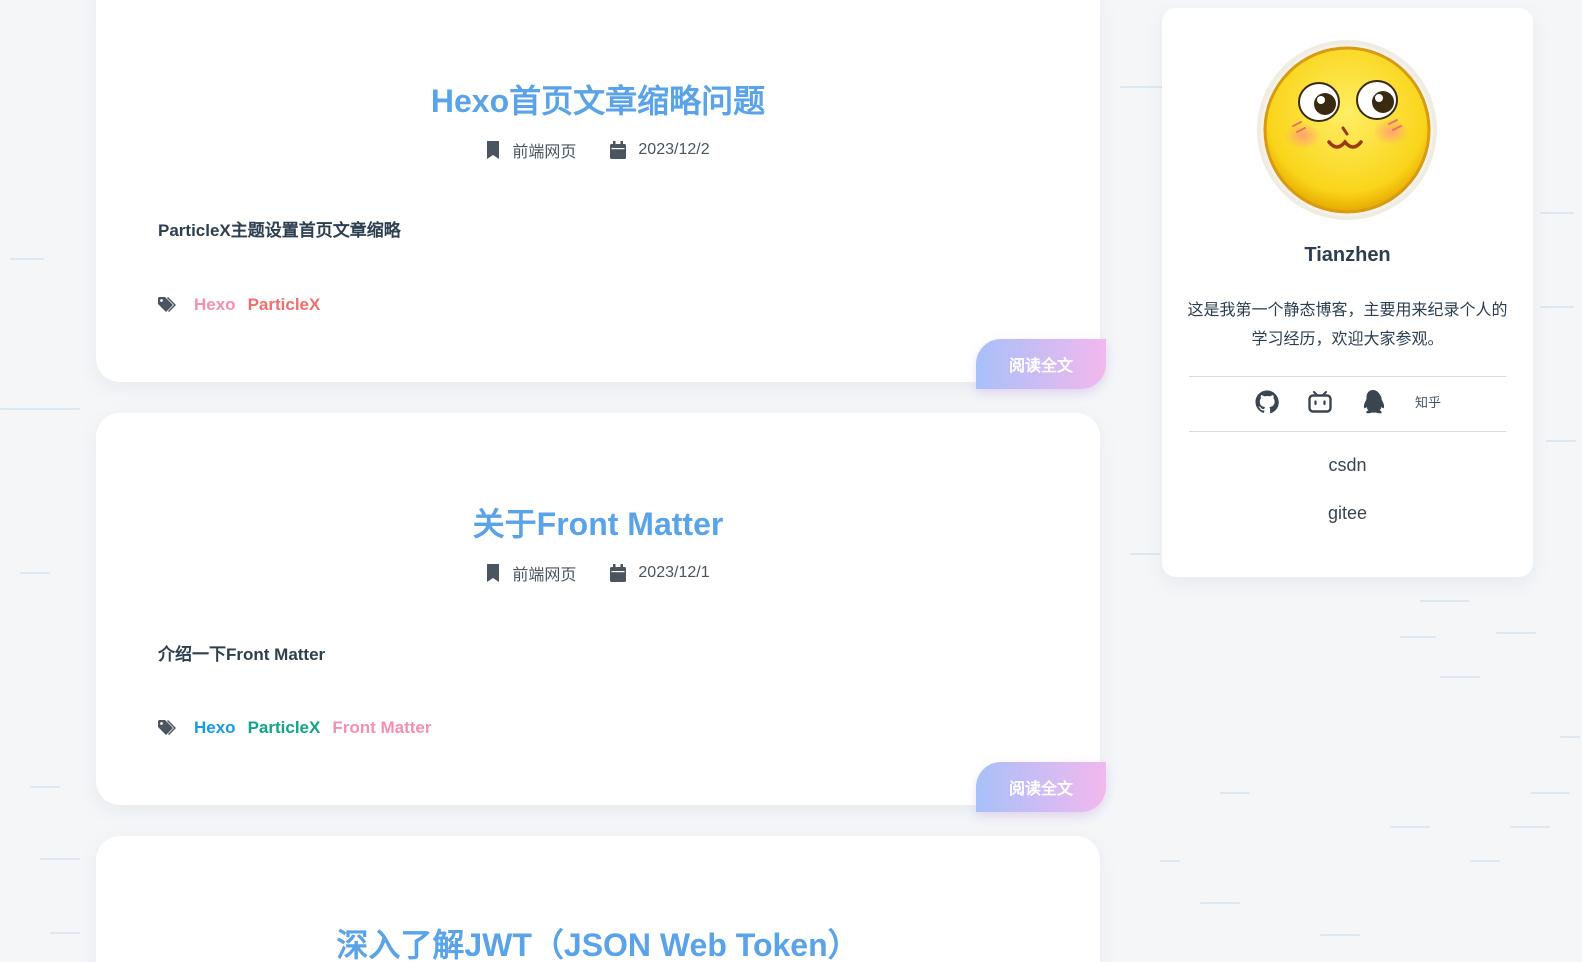 This screenshot has width=1582, height=962. Describe the element at coordinates (242, 654) in the screenshot. I see `post-excerpt: 介绍一下Front Matter` at that location.